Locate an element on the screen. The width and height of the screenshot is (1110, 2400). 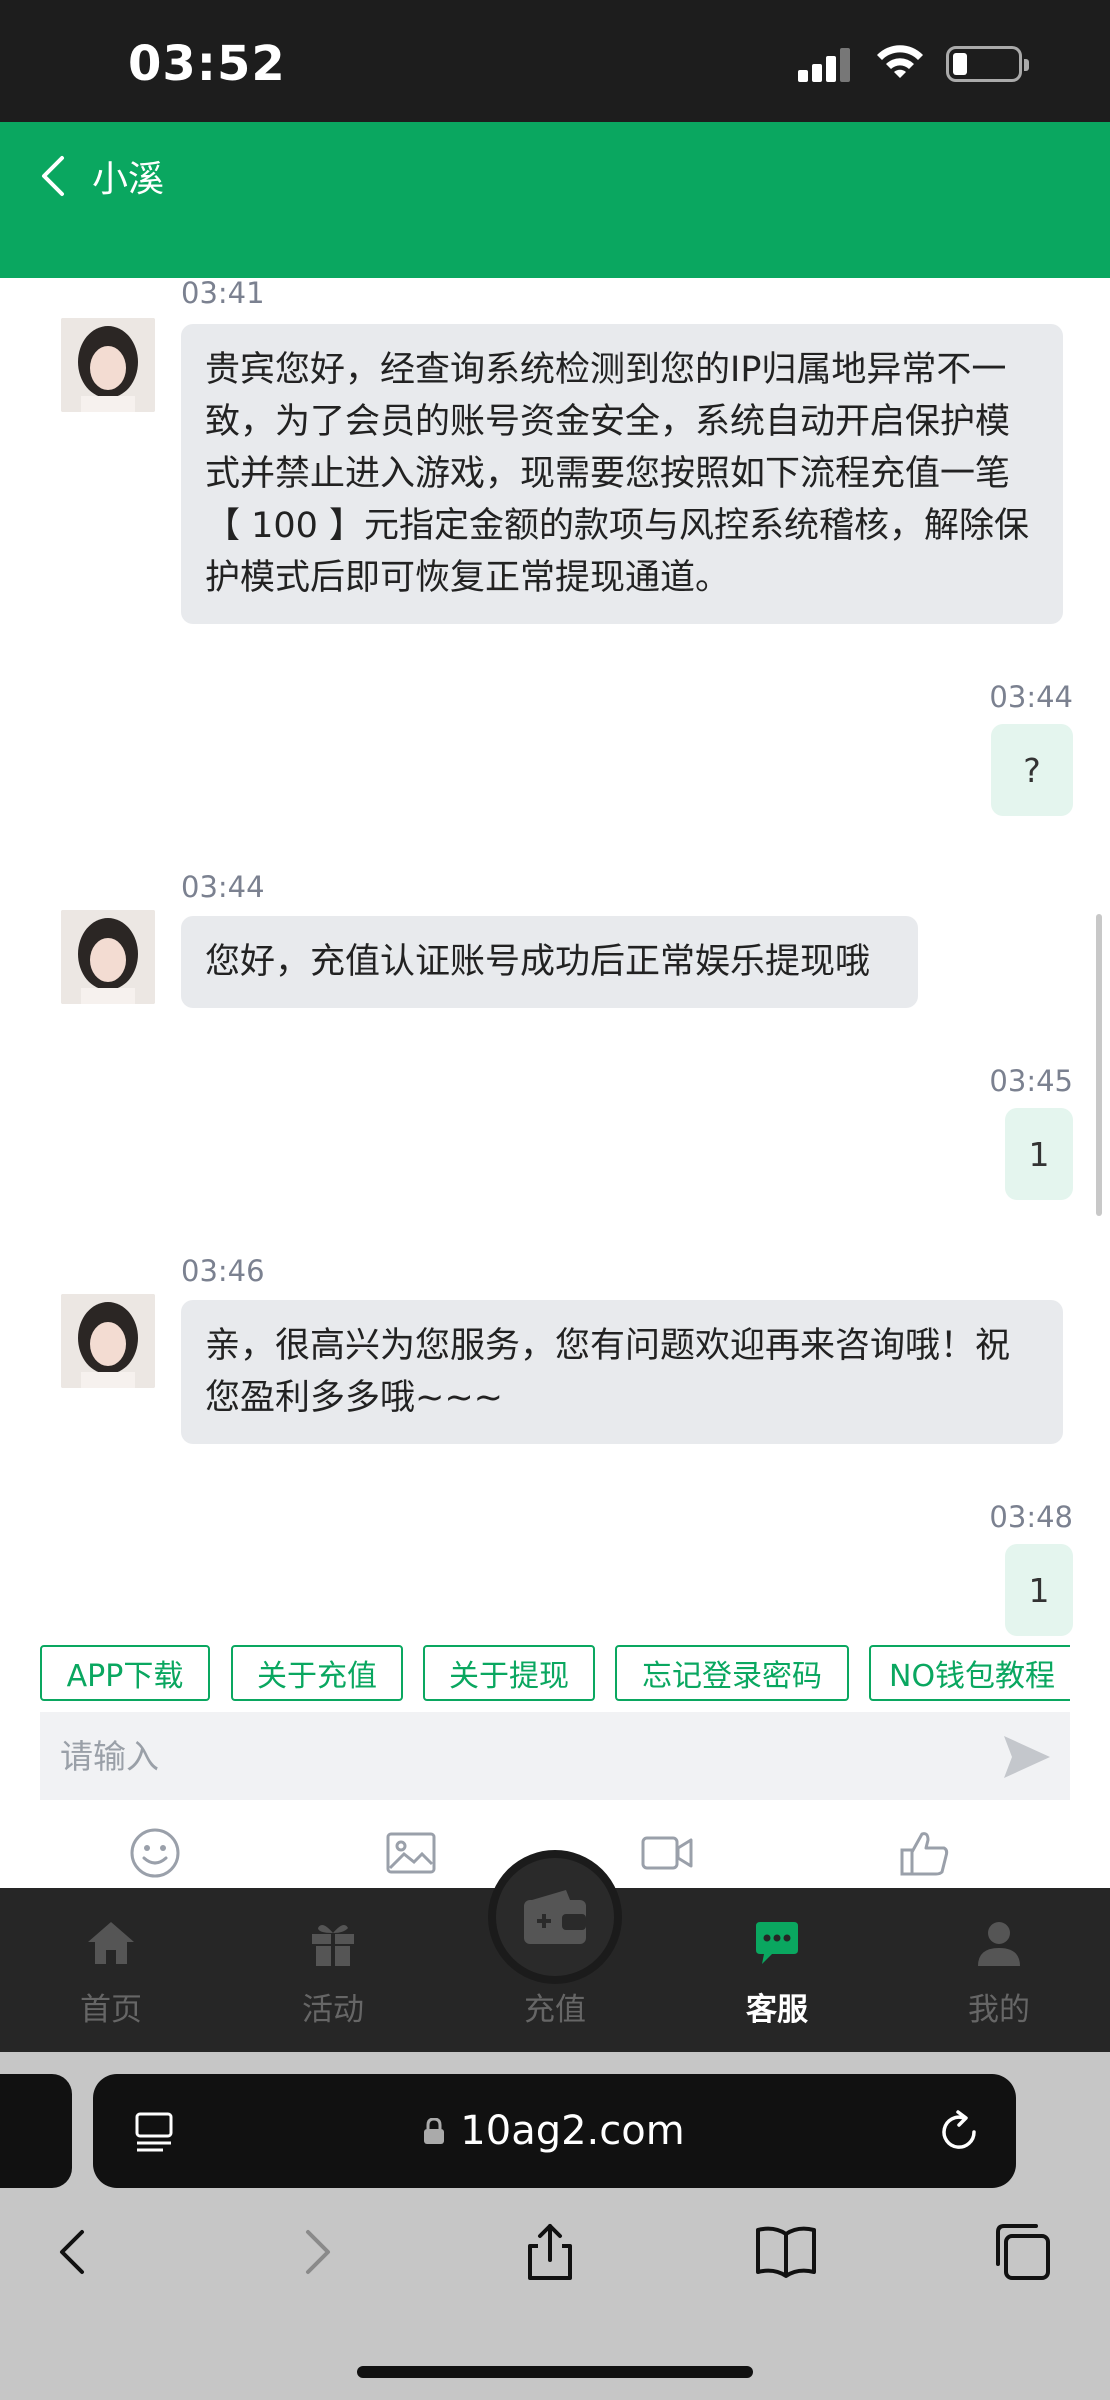
home-indicator is located at coordinates (555, 2372).